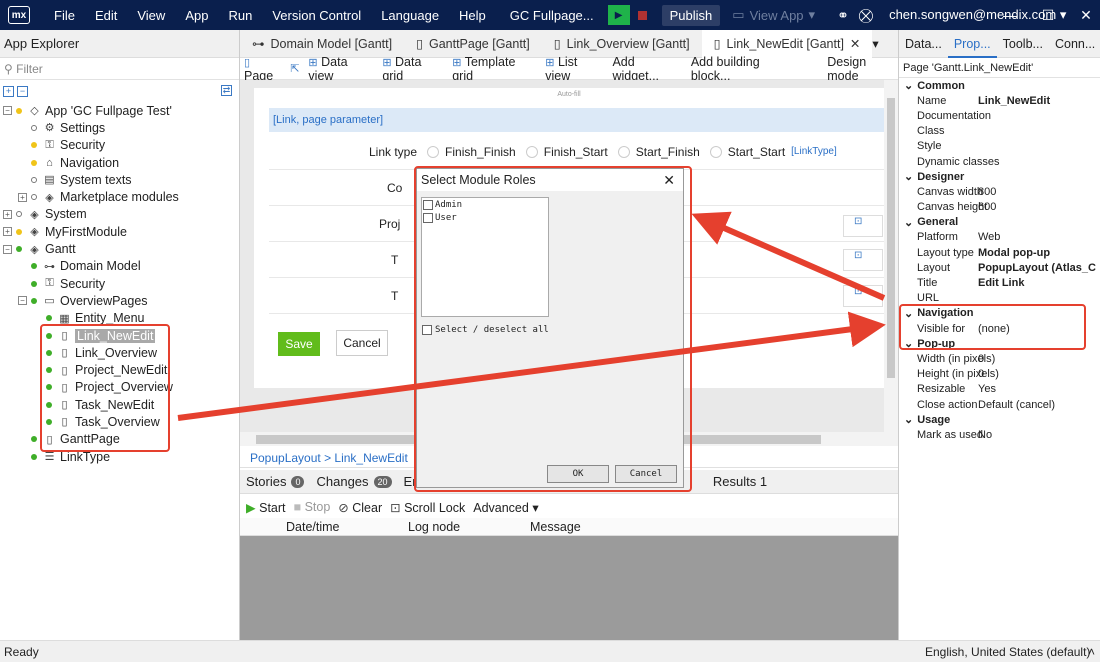 The height and width of the screenshot is (662, 1100). I want to click on property-value: 600, so click(1039, 207).